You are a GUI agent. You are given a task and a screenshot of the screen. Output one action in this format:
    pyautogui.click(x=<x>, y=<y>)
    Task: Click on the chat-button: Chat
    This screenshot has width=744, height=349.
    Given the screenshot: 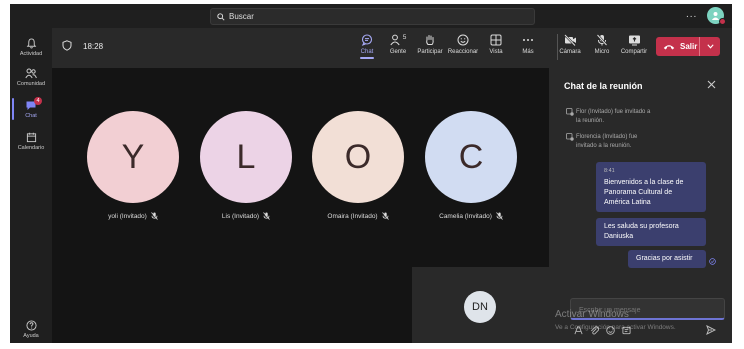 What is the action you would take?
    pyautogui.click(x=367, y=46)
    